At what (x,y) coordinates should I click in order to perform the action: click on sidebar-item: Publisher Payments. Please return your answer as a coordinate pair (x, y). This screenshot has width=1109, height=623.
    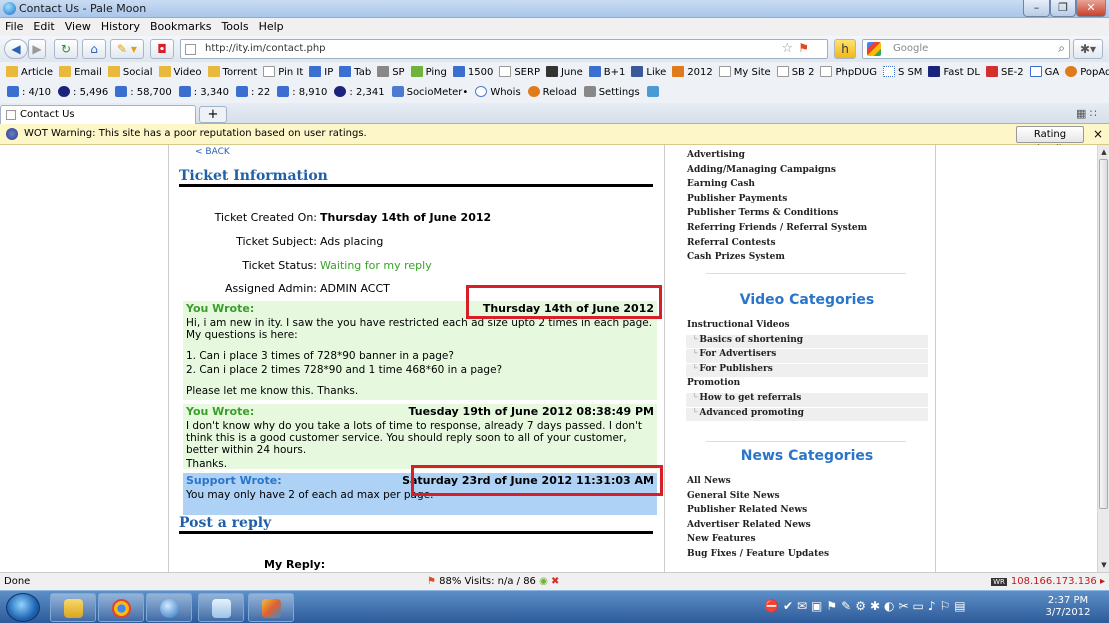
    Looking at the image, I should click on (807, 201).